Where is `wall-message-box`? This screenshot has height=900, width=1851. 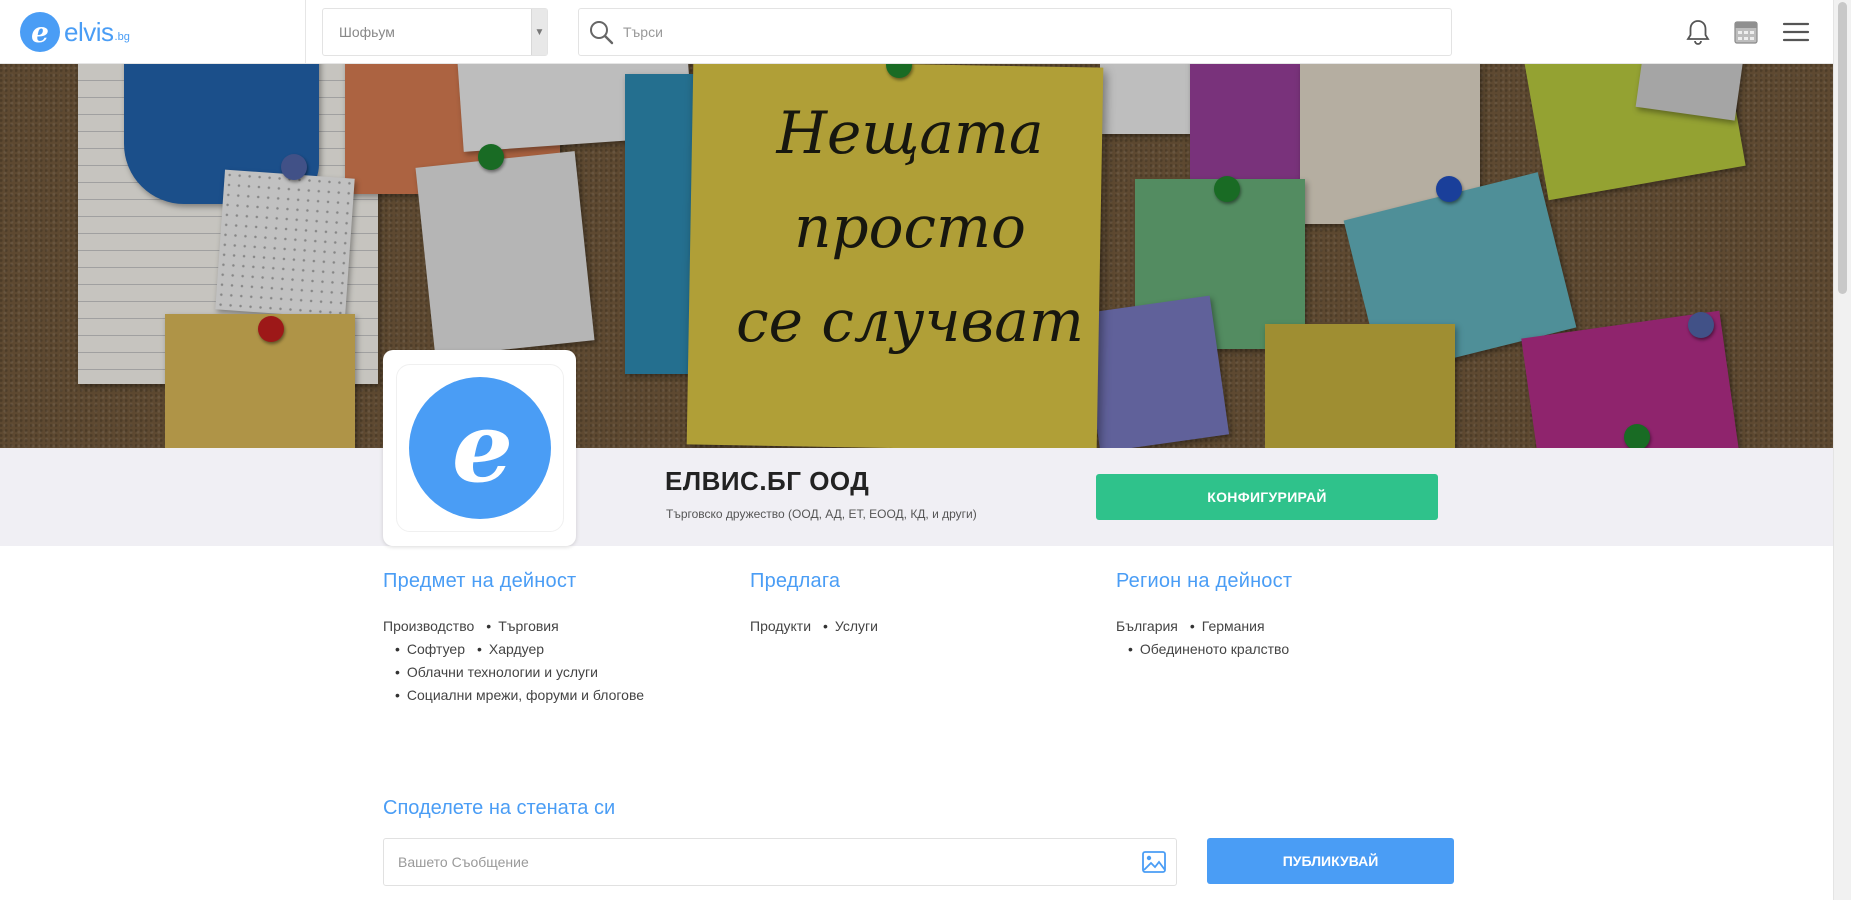 wall-message-box is located at coordinates (780, 862).